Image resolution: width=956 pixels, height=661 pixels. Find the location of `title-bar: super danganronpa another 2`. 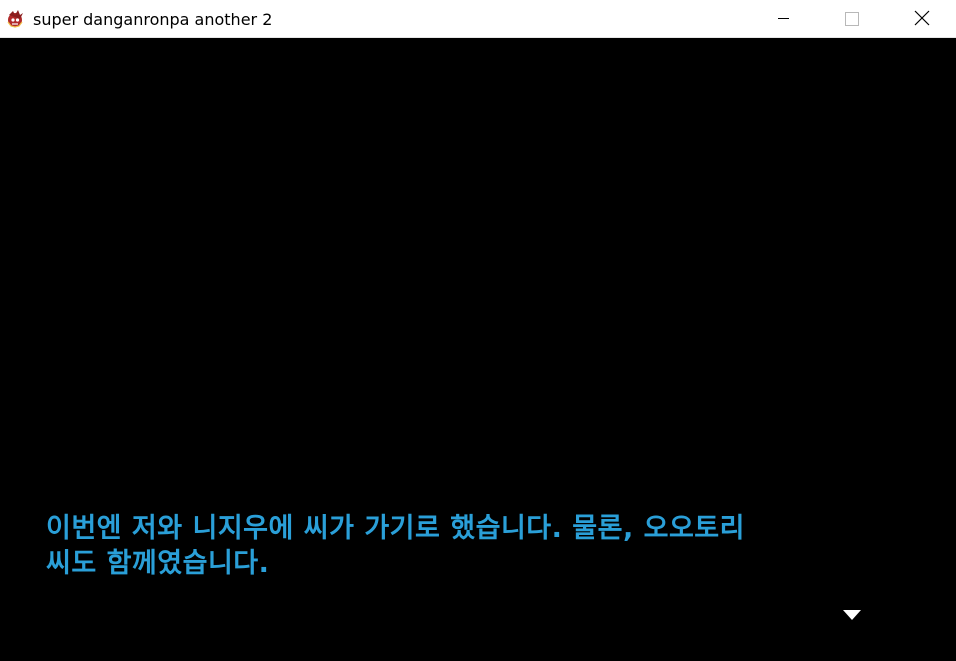

title-bar: super danganronpa another 2 is located at coordinates (478, 19).